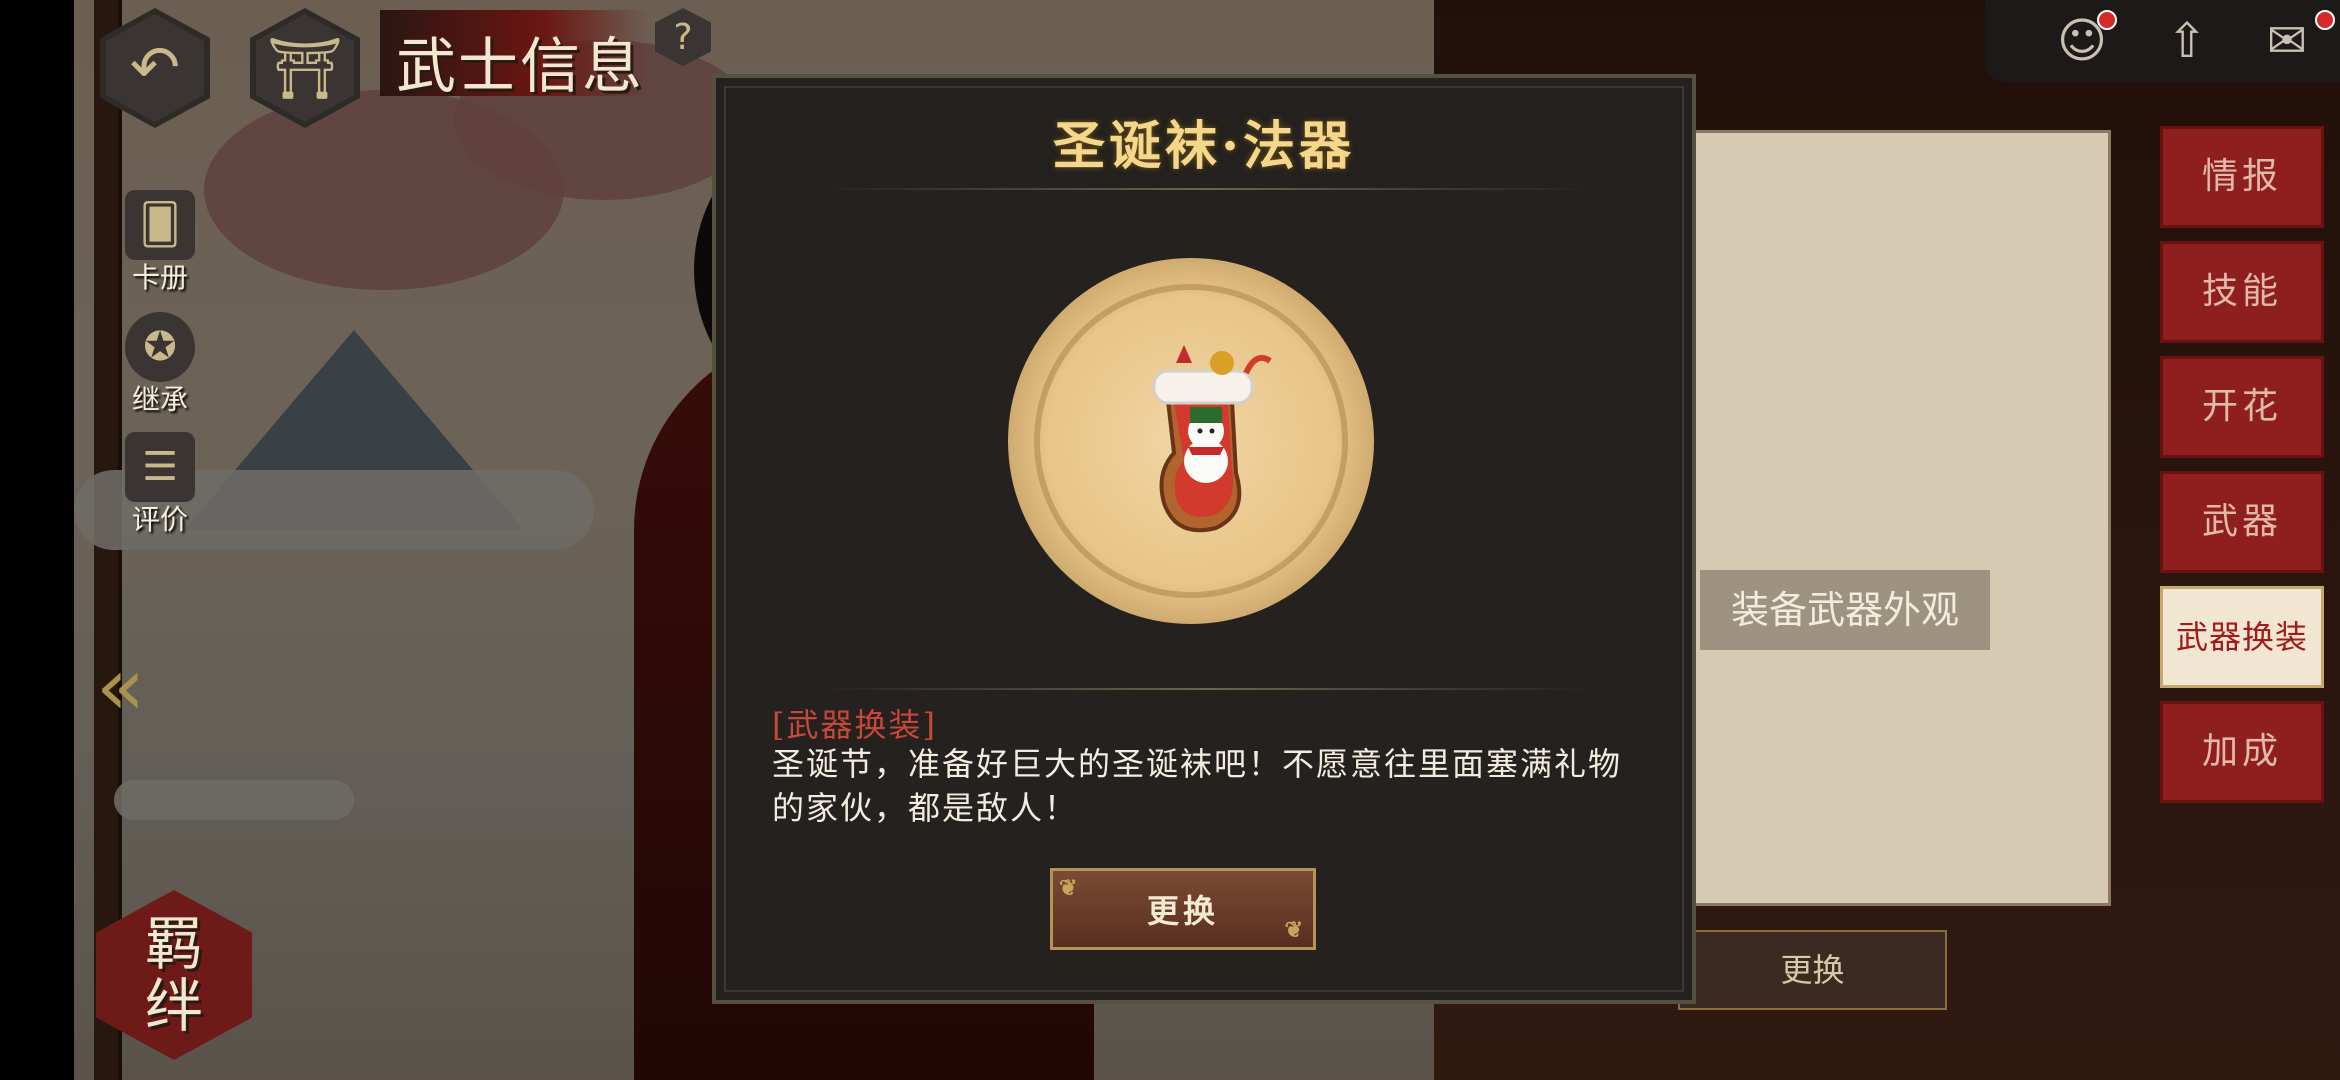 The image size is (2340, 1080). Describe the element at coordinates (160, 347) in the screenshot. I see `inherit-star-icon: ✪` at that location.